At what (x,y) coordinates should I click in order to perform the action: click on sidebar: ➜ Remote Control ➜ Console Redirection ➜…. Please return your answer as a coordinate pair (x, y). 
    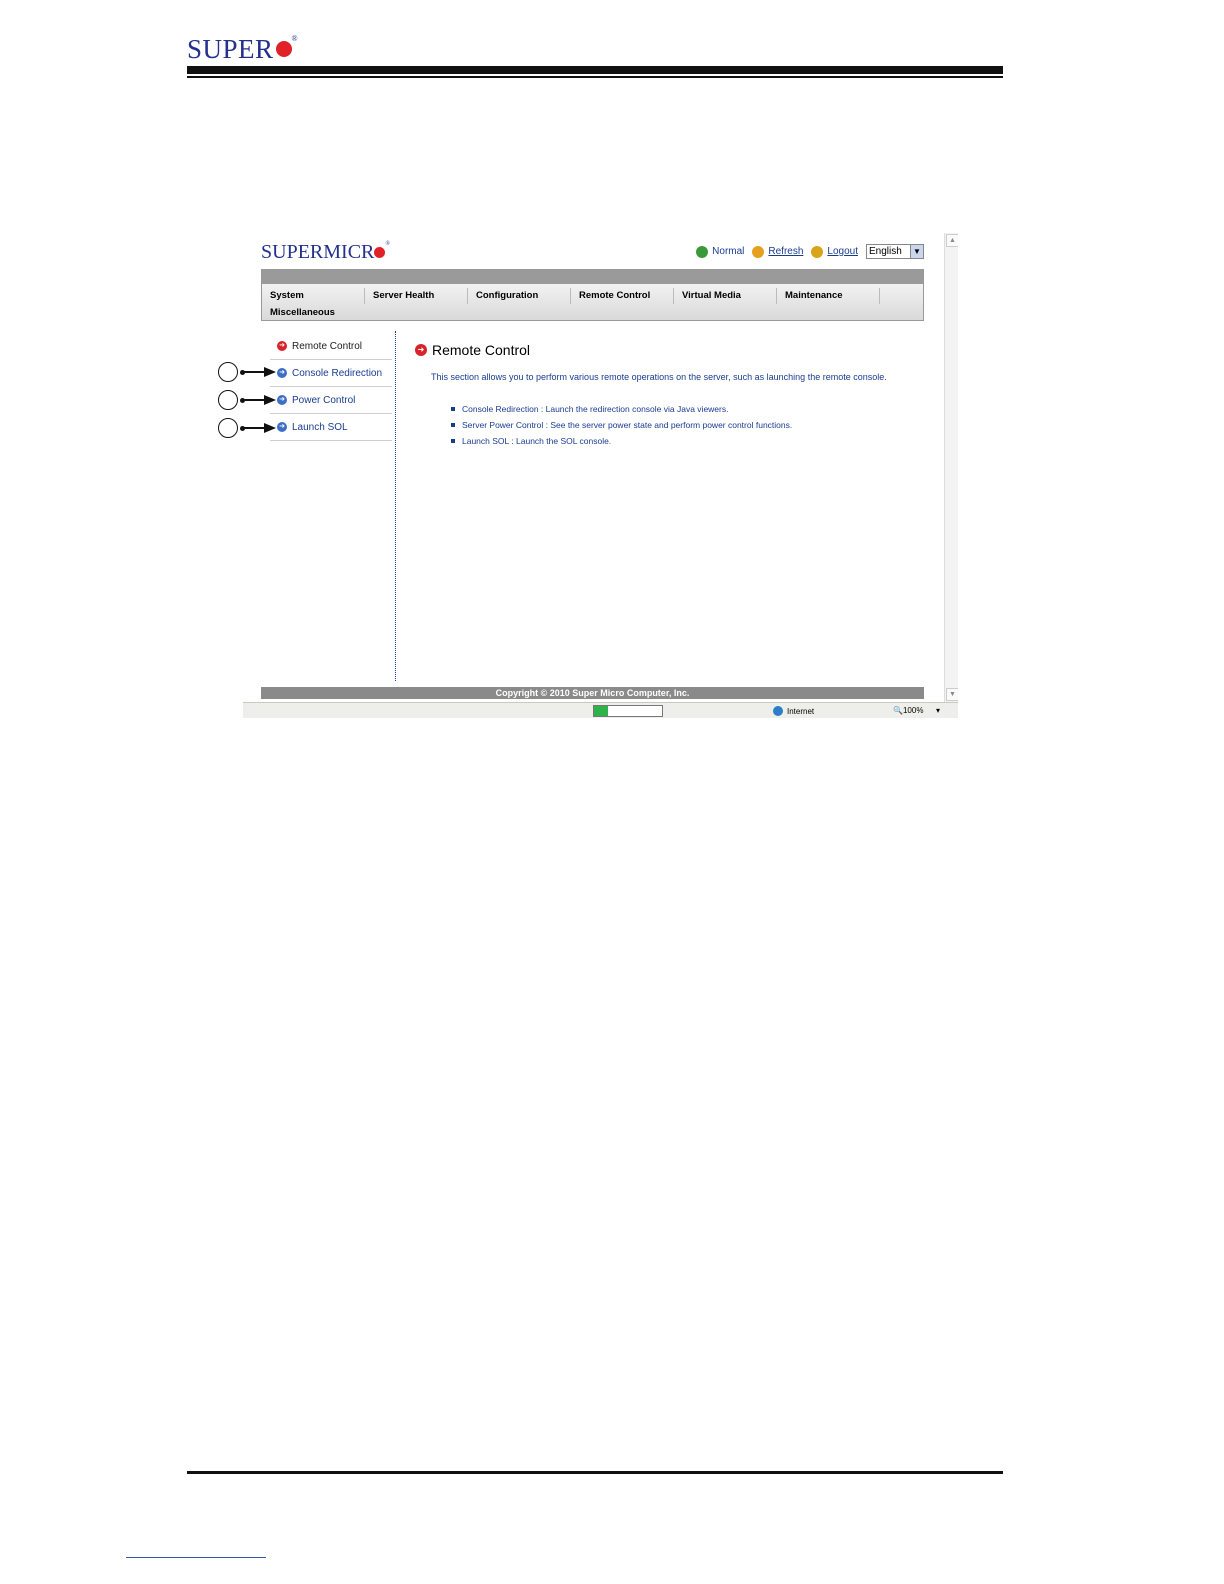
    Looking at the image, I should click on (331, 387).